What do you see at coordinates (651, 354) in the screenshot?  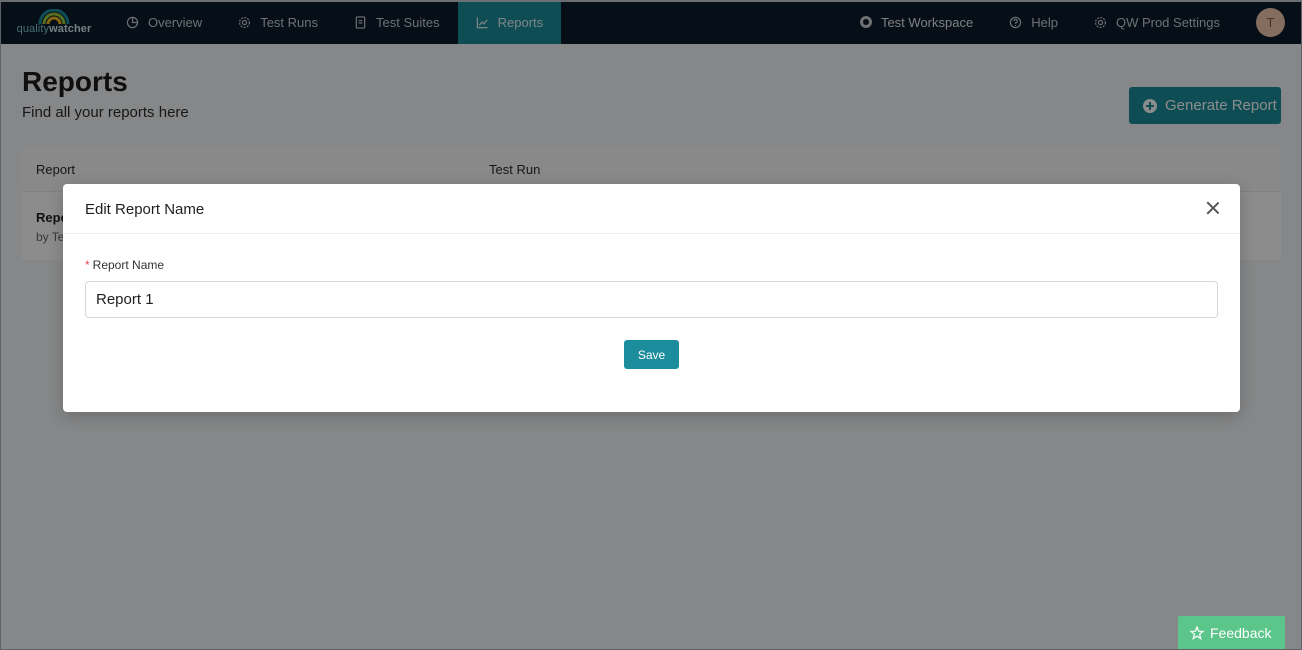 I see `save-button: Save` at bounding box center [651, 354].